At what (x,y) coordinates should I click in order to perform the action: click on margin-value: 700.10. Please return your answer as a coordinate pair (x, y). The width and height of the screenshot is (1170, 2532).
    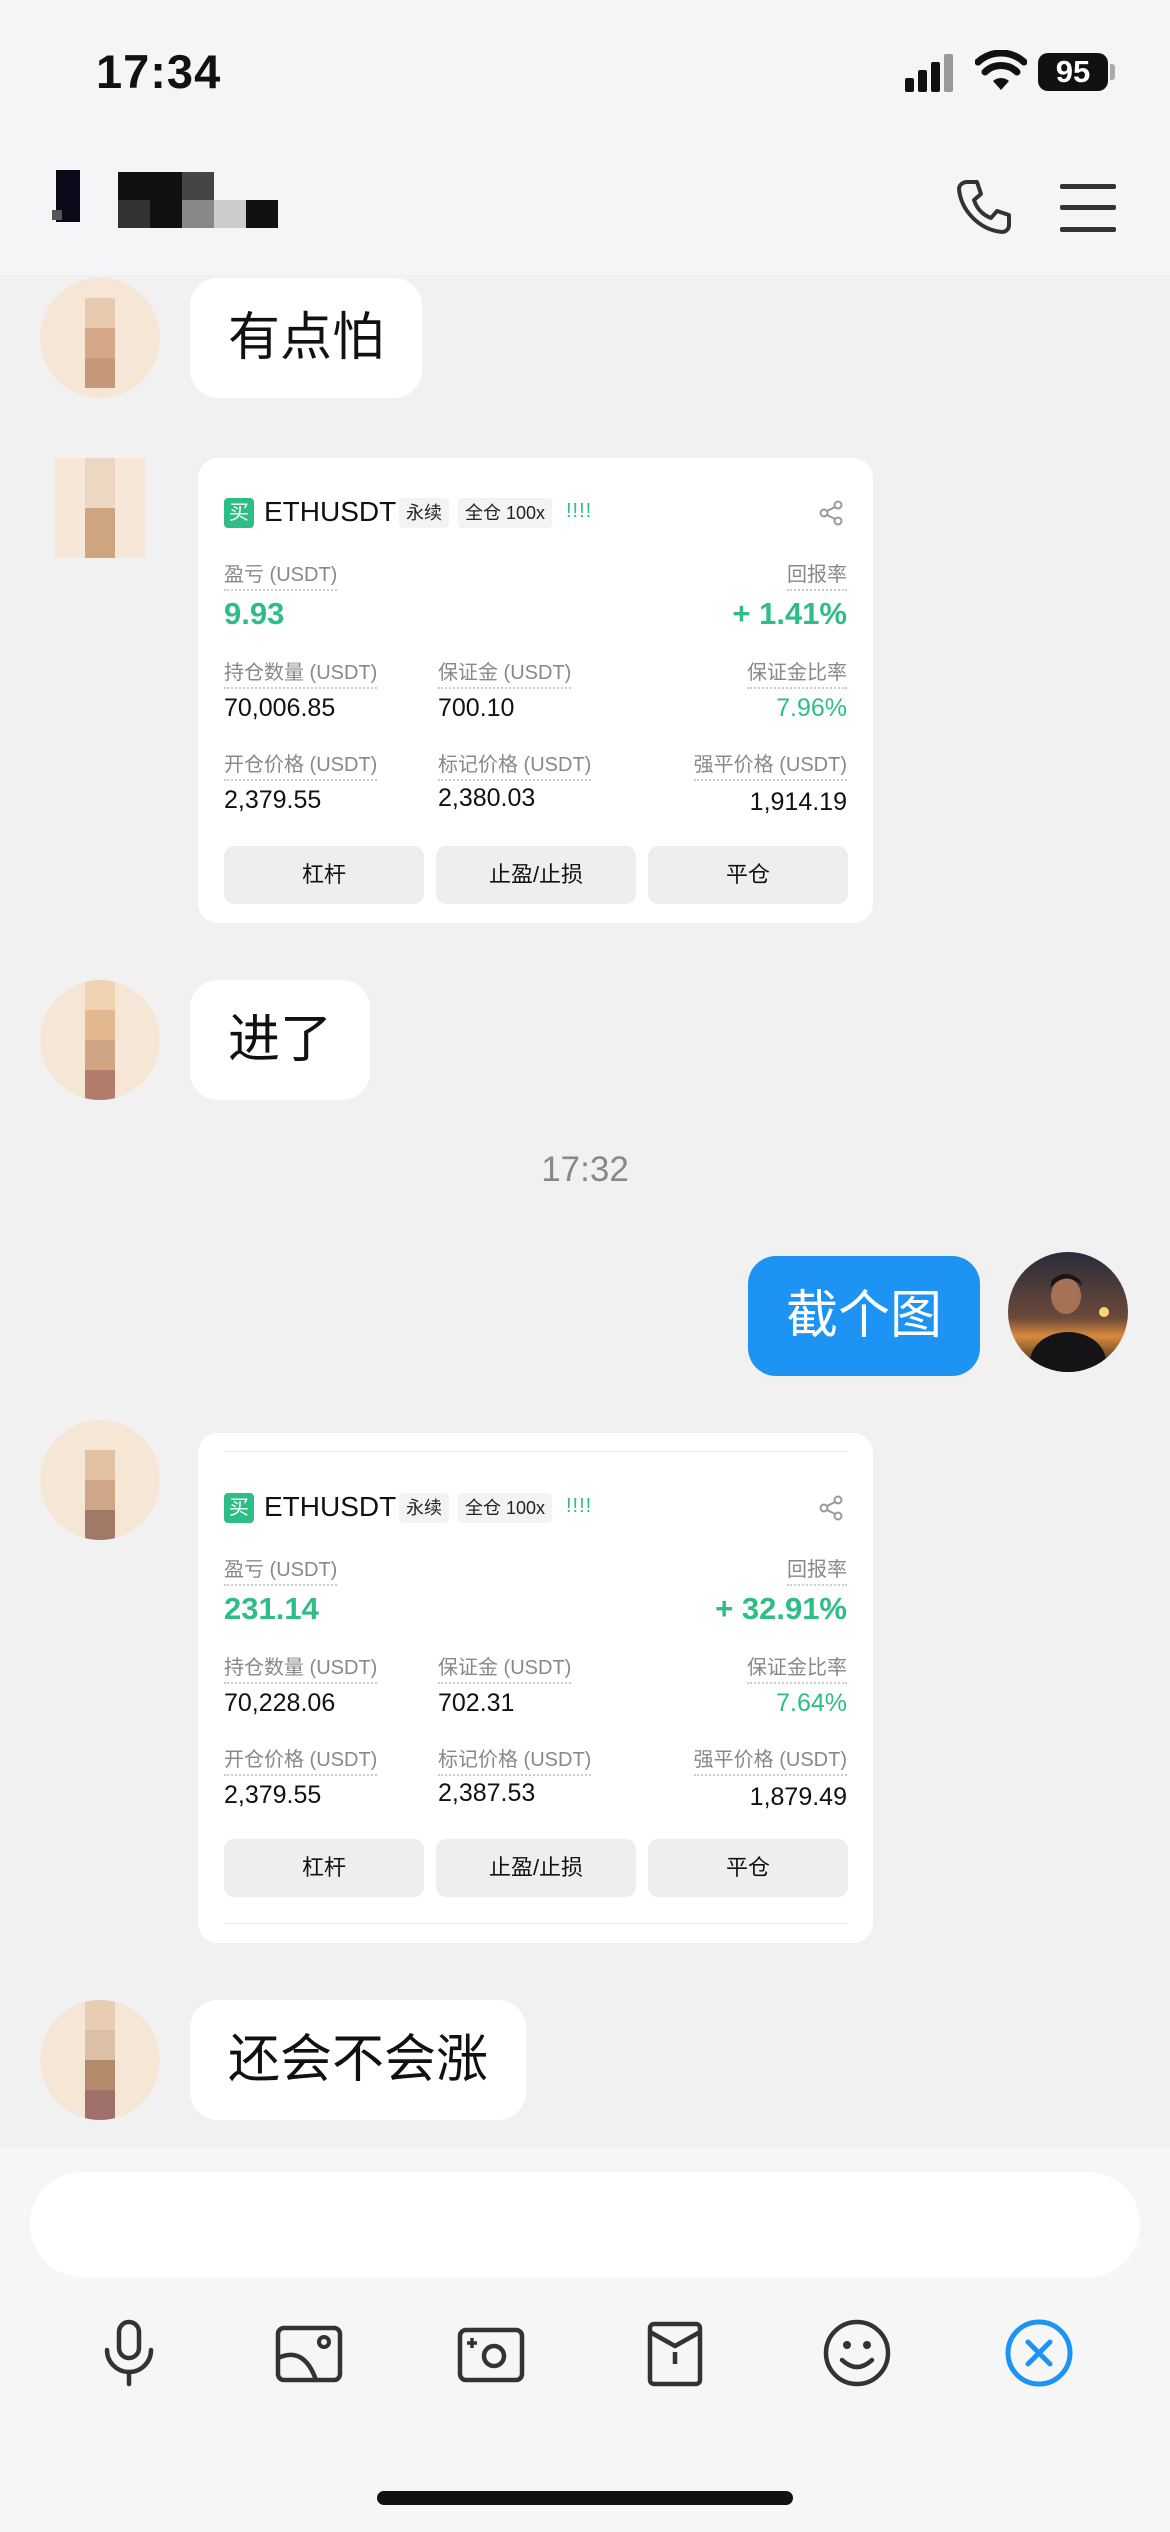
    Looking at the image, I should click on (476, 708).